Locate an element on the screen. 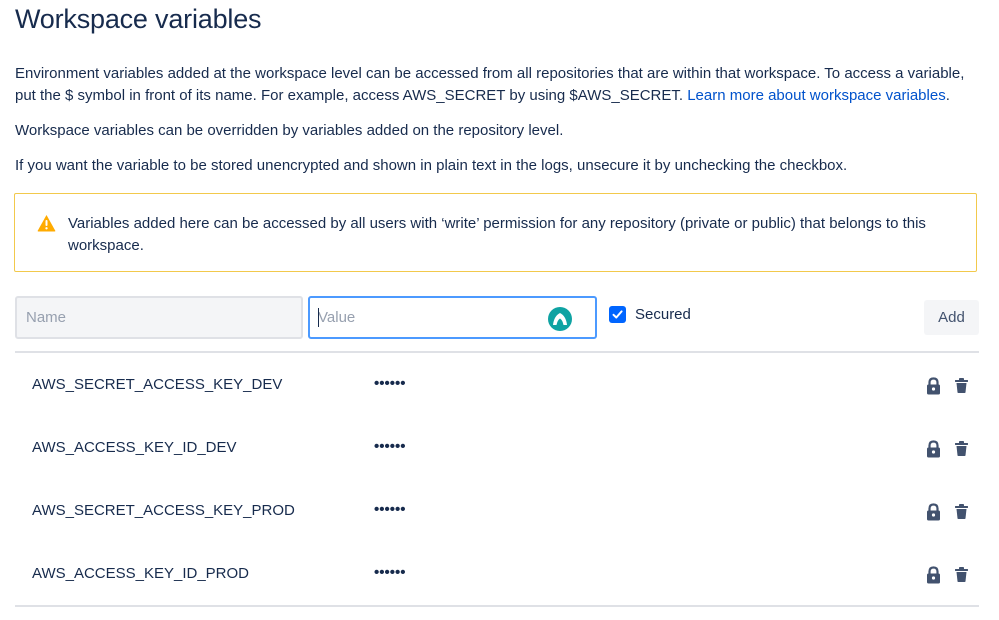  table-row: AWS_SECRET_ACCESS_KEY_DEV •••••• is located at coordinates (497, 384).